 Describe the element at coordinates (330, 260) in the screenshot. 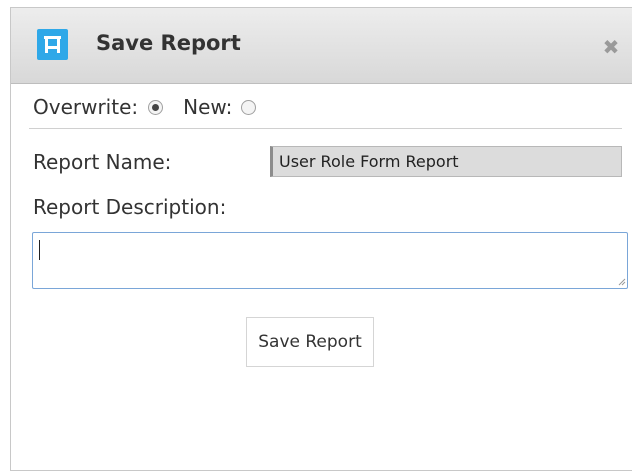

I see `report-description-textarea` at that location.